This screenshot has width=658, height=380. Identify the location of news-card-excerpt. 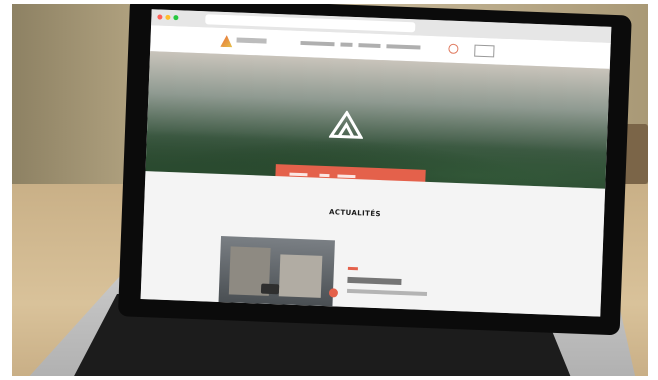
(387, 292).